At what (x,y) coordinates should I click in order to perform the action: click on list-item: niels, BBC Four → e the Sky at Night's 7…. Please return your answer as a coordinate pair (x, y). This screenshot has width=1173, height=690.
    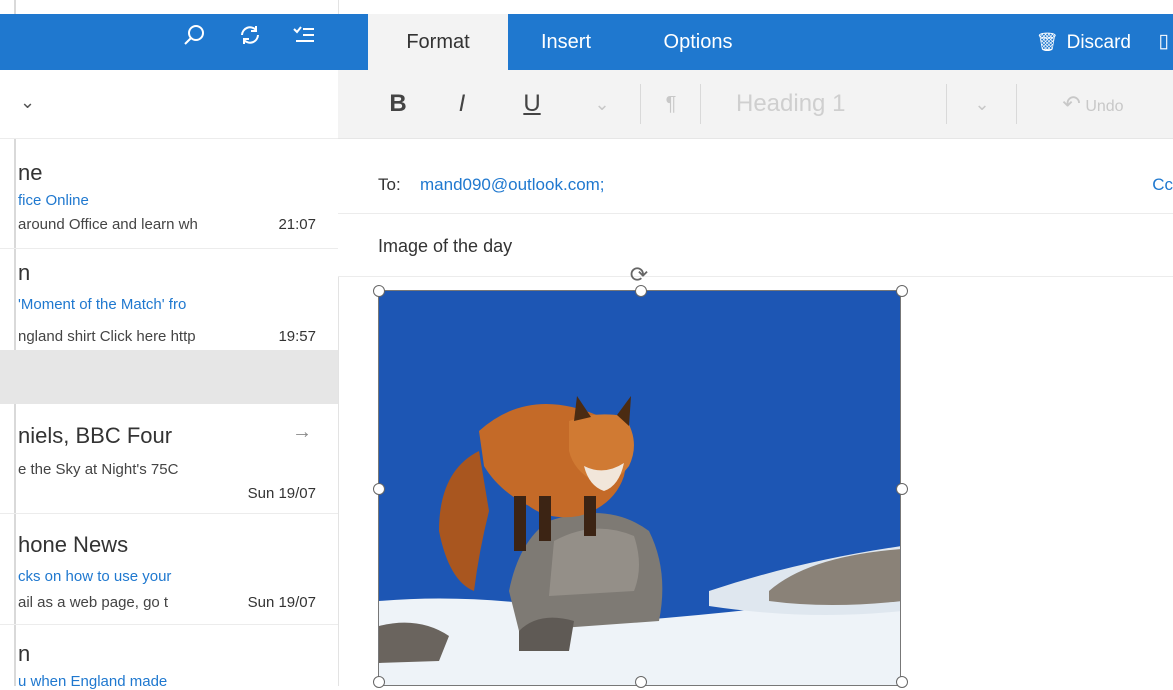
    Looking at the image, I should click on (165, 459).